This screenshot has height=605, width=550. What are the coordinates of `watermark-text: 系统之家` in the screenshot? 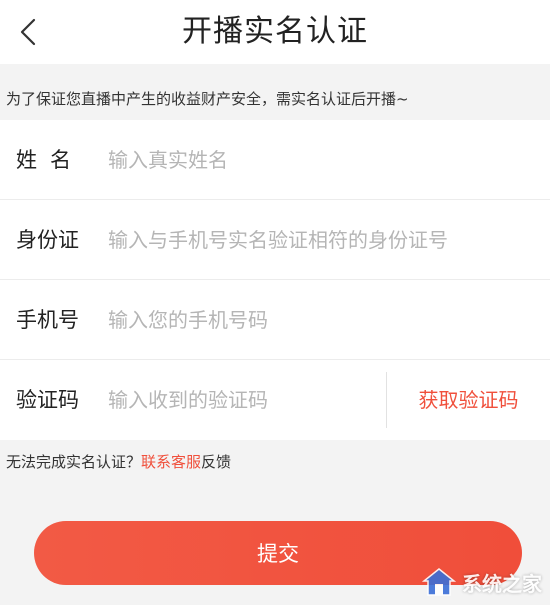 It's located at (502, 583).